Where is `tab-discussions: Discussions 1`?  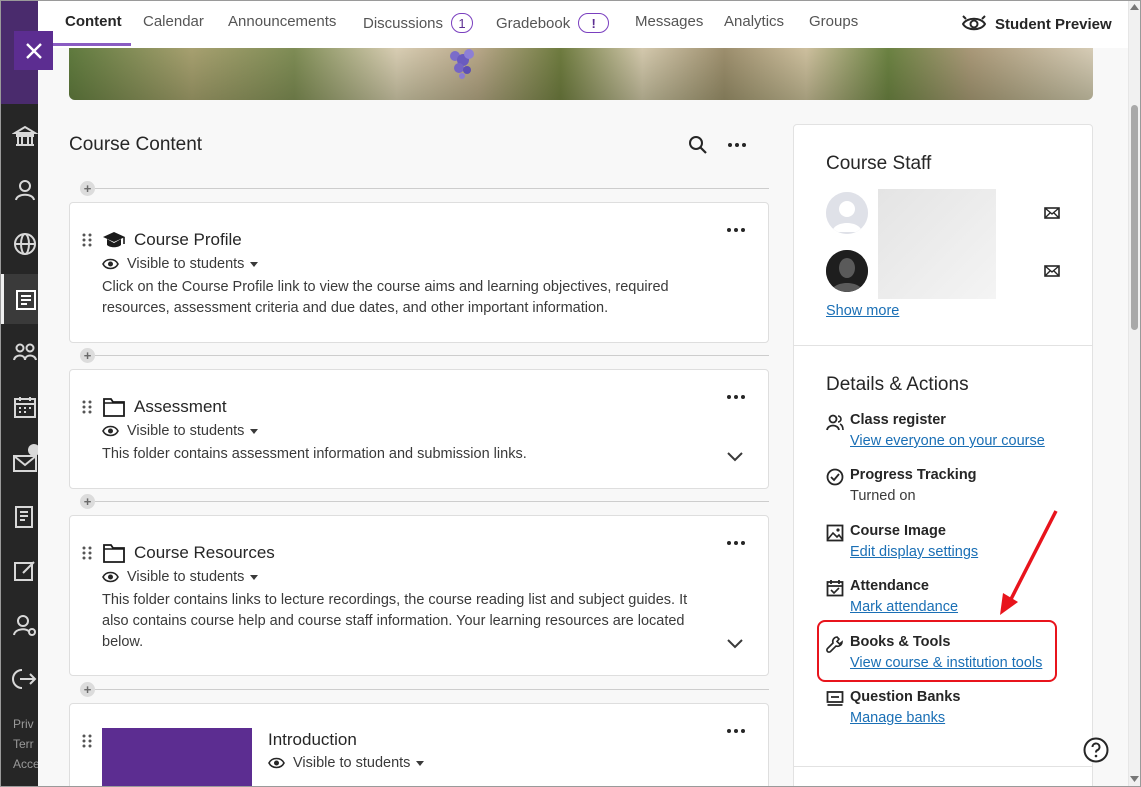 tab-discussions: Discussions 1 is located at coordinates (418, 23).